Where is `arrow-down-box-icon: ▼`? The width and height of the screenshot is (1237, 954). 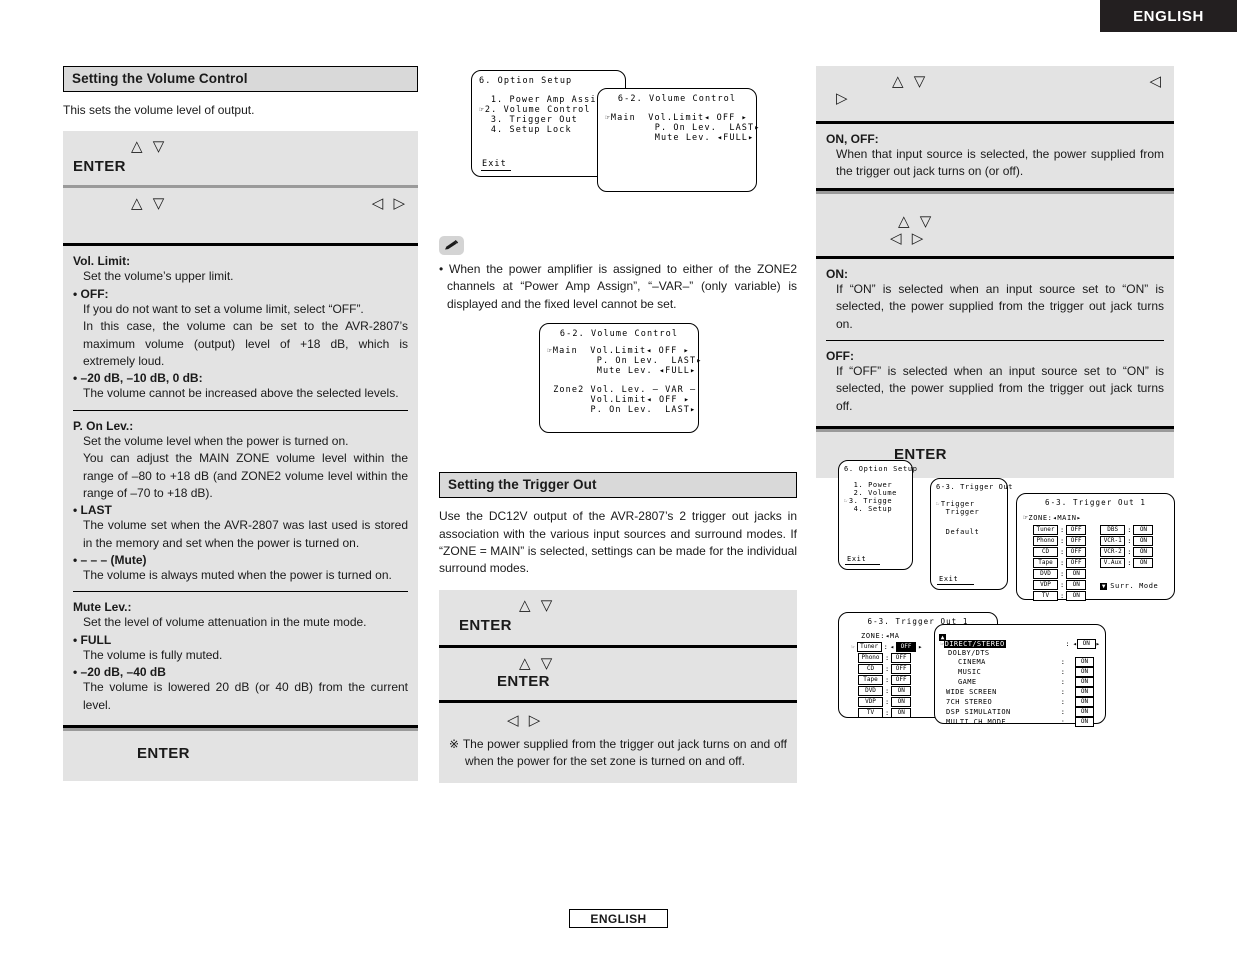
arrow-down-box-icon: ▼ is located at coordinates (1104, 586).